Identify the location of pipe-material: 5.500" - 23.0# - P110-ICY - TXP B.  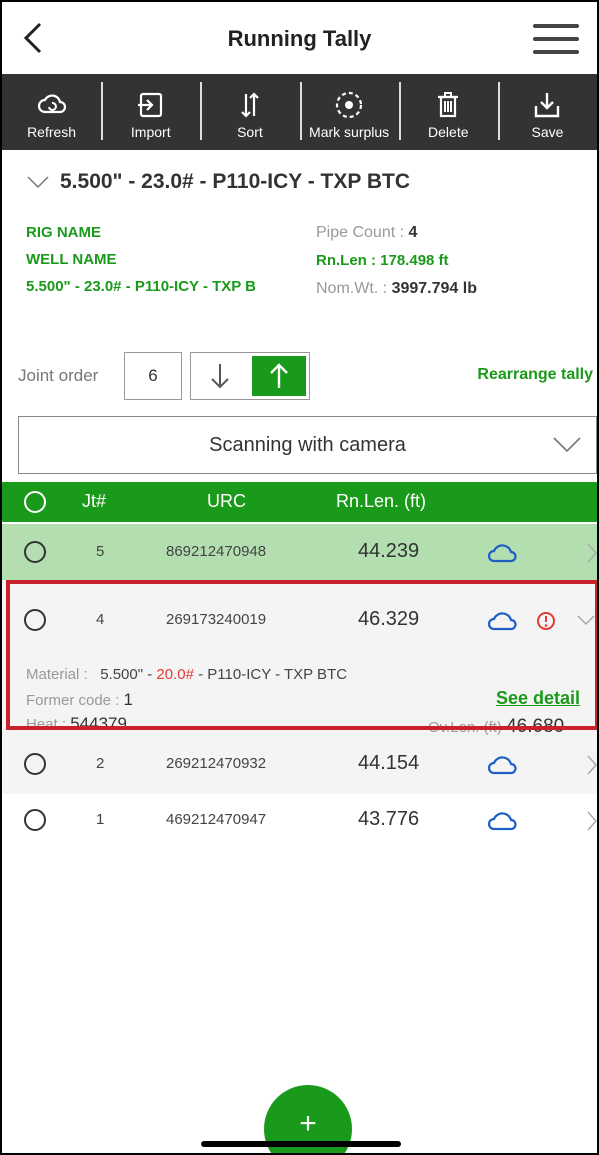
(141, 286).